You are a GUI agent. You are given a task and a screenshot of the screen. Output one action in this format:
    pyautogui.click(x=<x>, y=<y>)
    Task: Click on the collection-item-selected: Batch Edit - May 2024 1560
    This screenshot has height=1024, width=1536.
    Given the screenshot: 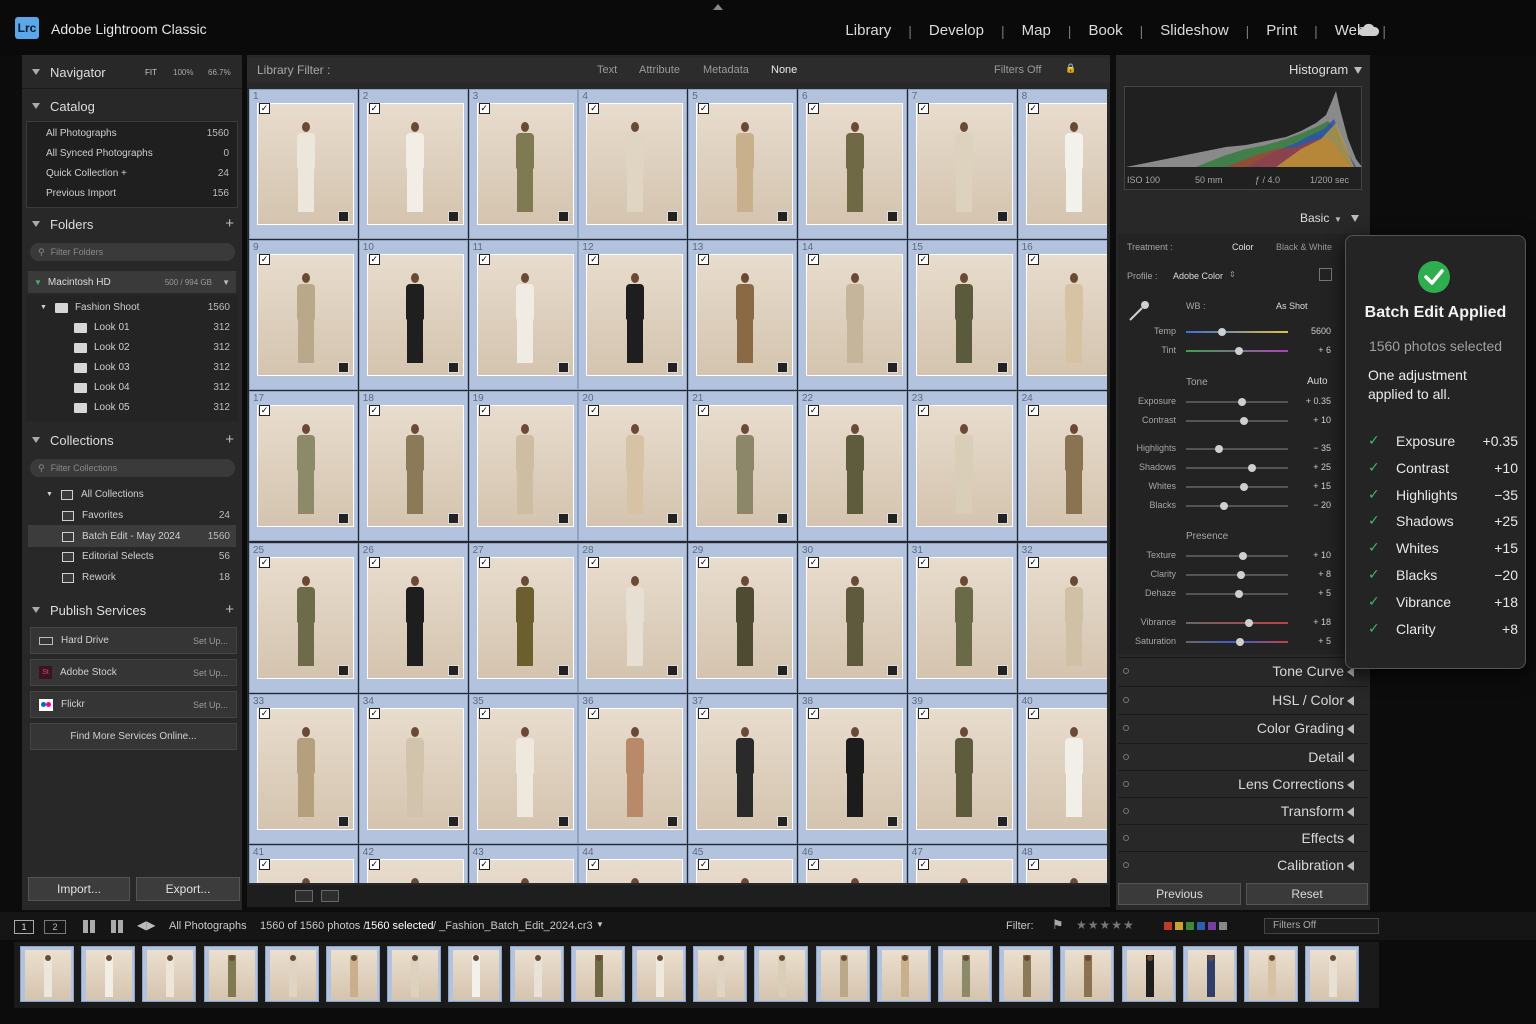 What is the action you would take?
    pyautogui.click(x=146, y=536)
    